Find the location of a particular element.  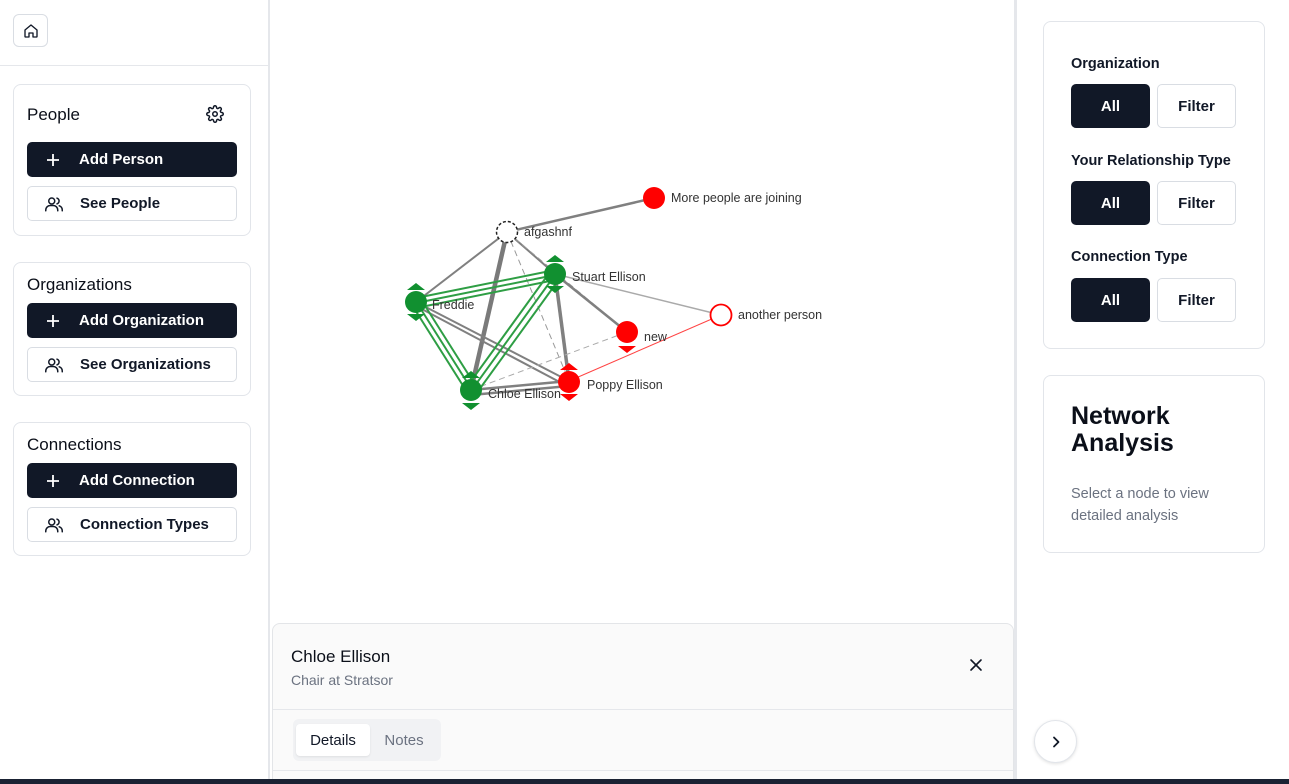

node-label-freddie: Freddie is located at coordinates (453, 305).